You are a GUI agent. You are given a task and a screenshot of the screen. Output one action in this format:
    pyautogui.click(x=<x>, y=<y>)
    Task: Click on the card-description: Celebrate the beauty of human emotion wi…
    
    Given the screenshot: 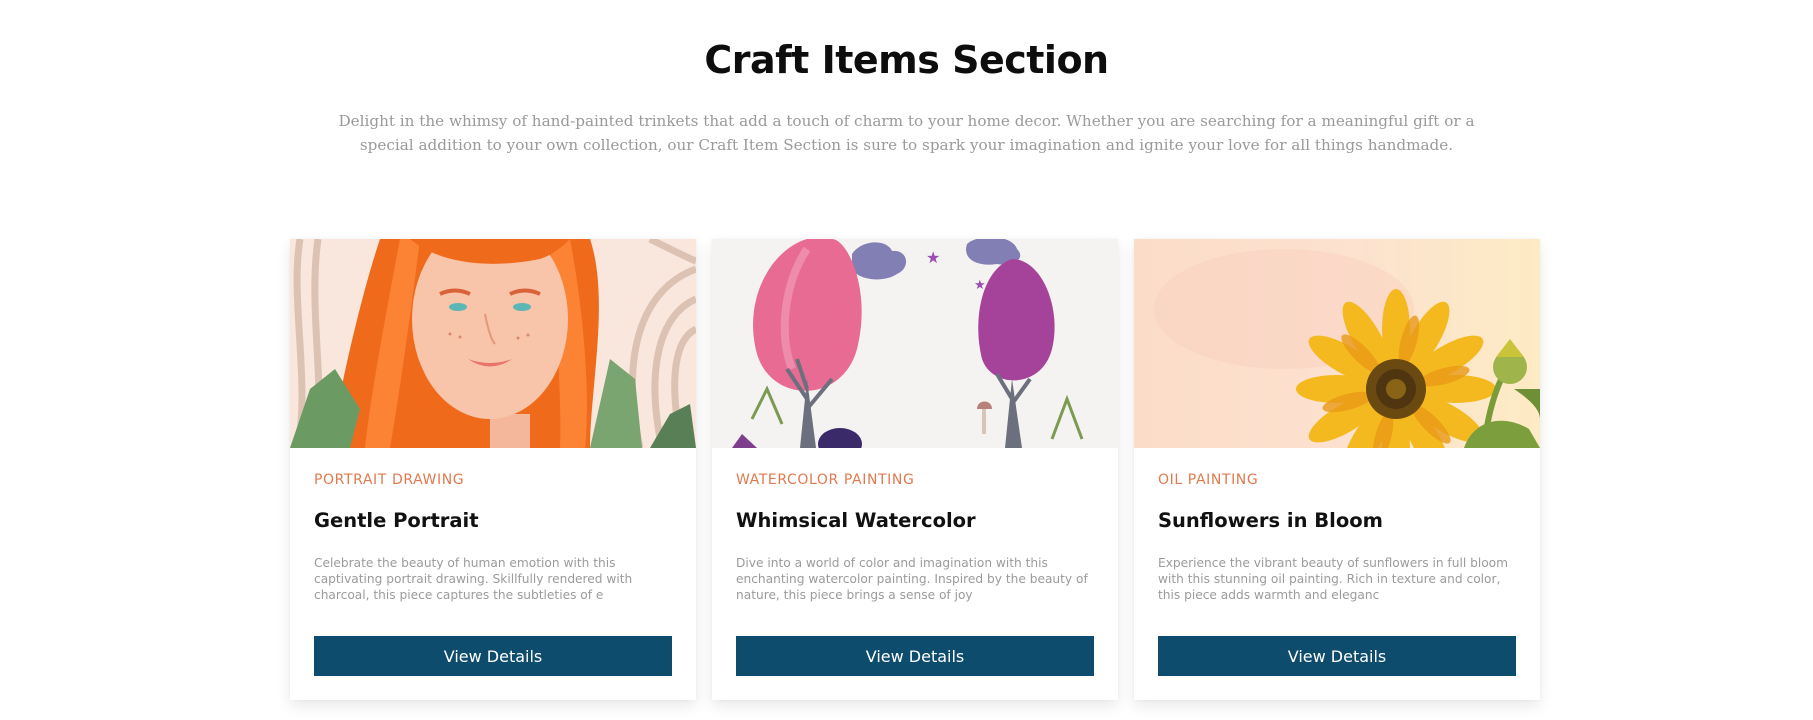 What is the action you would take?
    pyautogui.click(x=473, y=579)
    